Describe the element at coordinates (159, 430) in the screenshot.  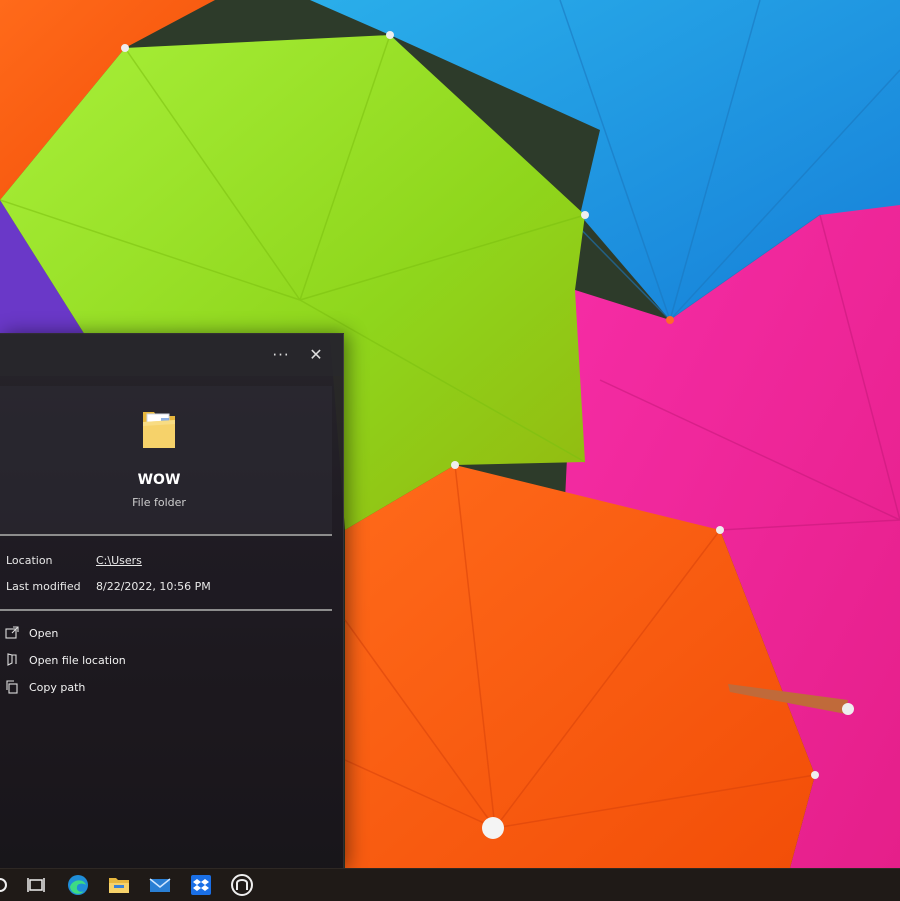
I see `folder-icon` at that location.